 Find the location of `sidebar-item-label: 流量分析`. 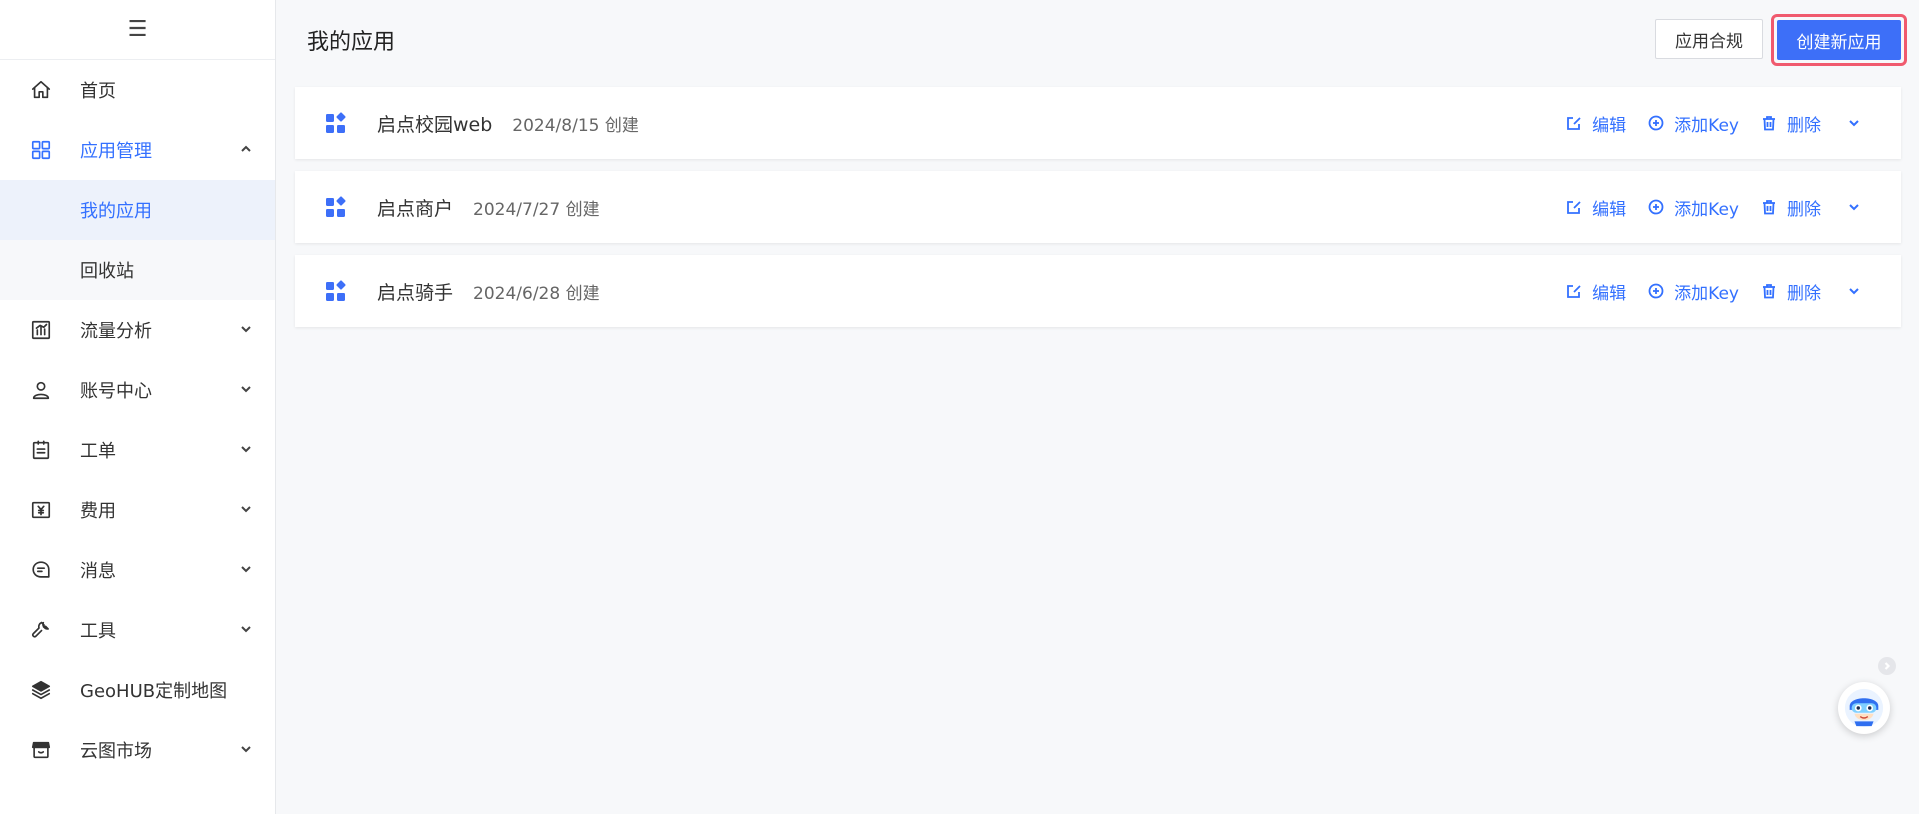

sidebar-item-label: 流量分析 is located at coordinates (116, 331).